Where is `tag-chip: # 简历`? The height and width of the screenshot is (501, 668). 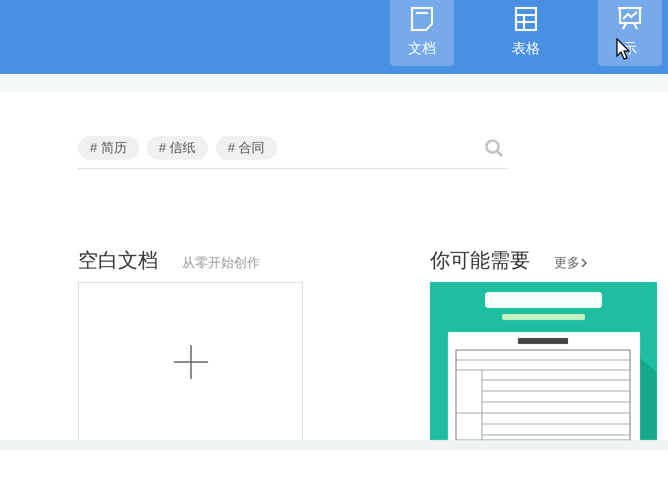
tag-chip: # 简历 is located at coordinates (108, 148).